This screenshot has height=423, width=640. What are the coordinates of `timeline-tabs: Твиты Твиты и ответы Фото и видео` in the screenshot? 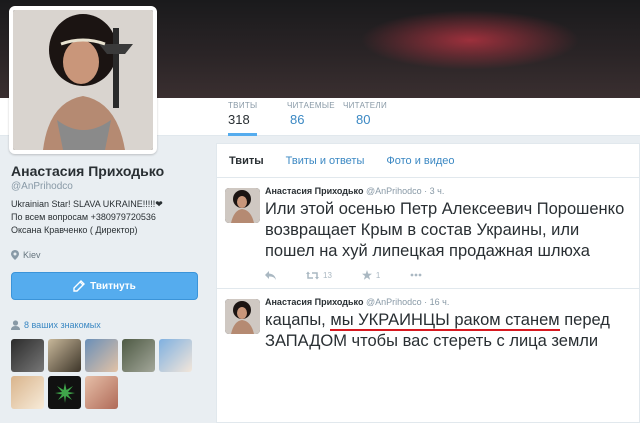 It's located at (428, 161).